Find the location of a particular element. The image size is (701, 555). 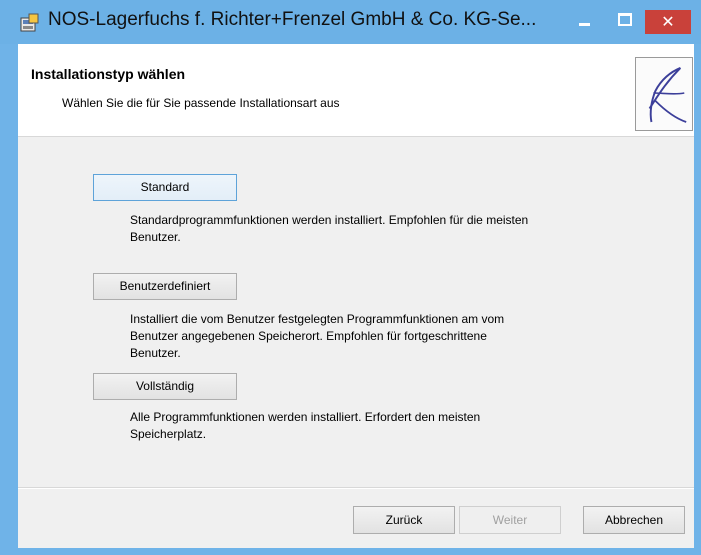

standard-button: Standard is located at coordinates (165, 187).